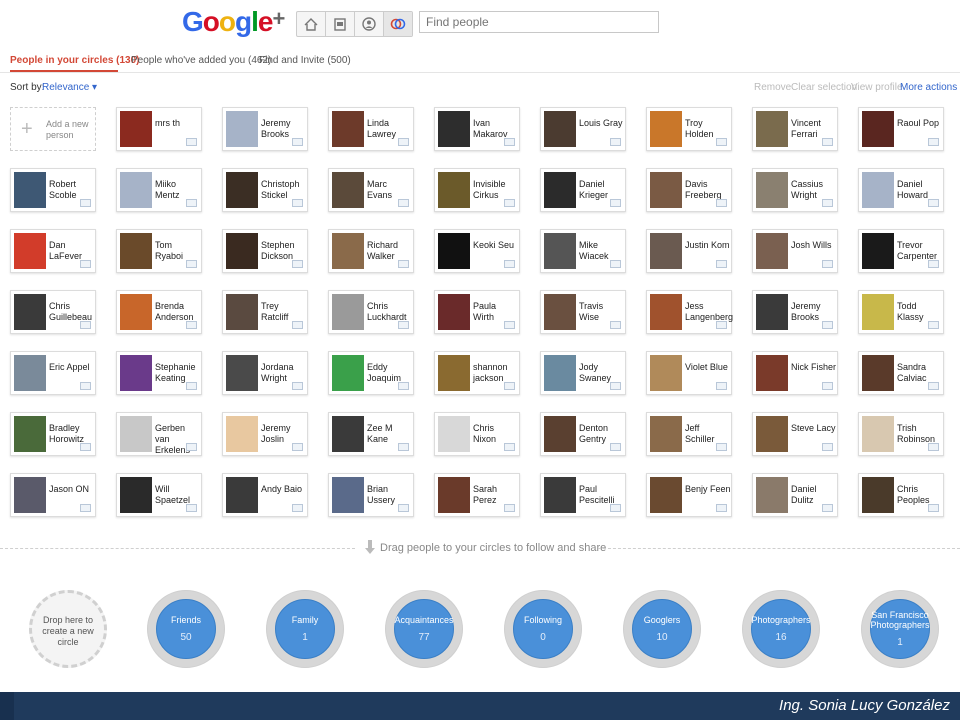 Image resolution: width=960 pixels, height=720 pixels. I want to click on person-card: Raoul Pop, so click(901, 129).